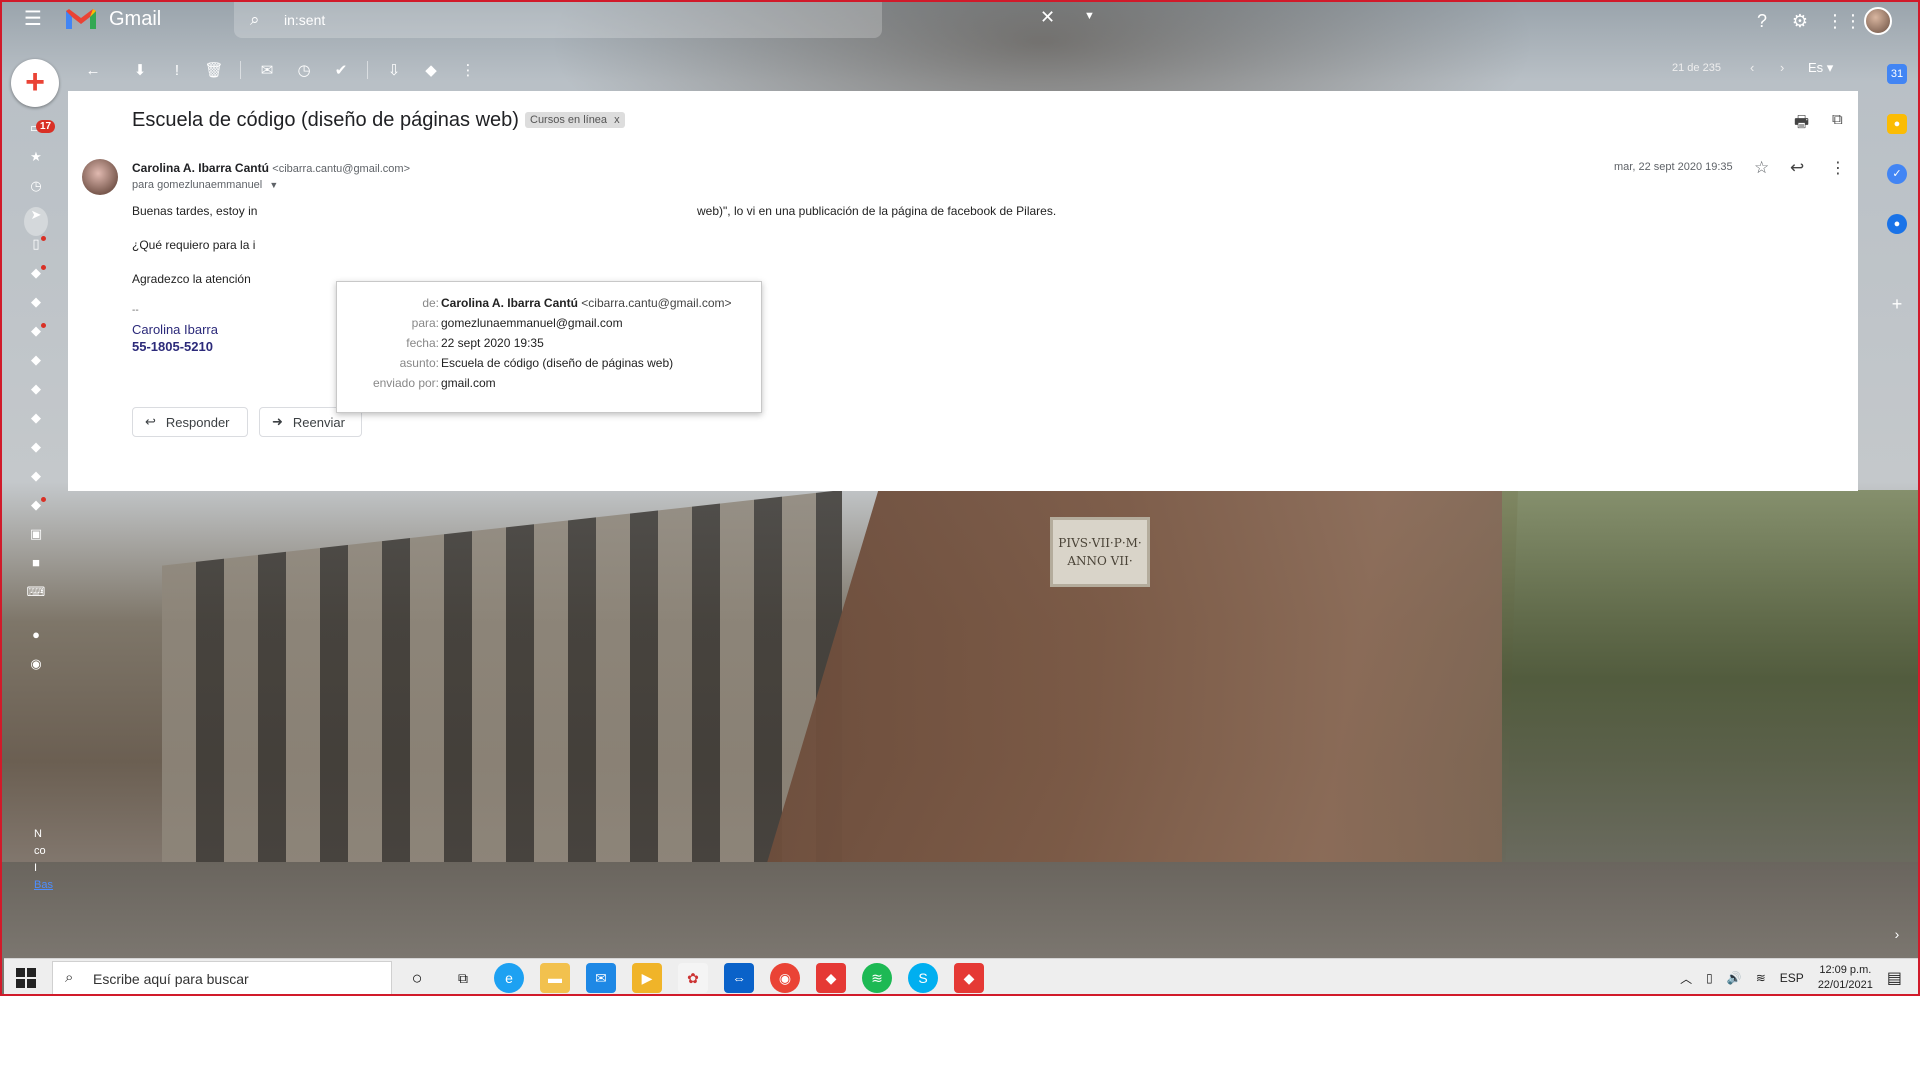 This screenshot has width=1920, height=1080. Describe the element at coordinates (1838, 168) in the screenshot. I see `more-vert-icon: ⋮` at that location.